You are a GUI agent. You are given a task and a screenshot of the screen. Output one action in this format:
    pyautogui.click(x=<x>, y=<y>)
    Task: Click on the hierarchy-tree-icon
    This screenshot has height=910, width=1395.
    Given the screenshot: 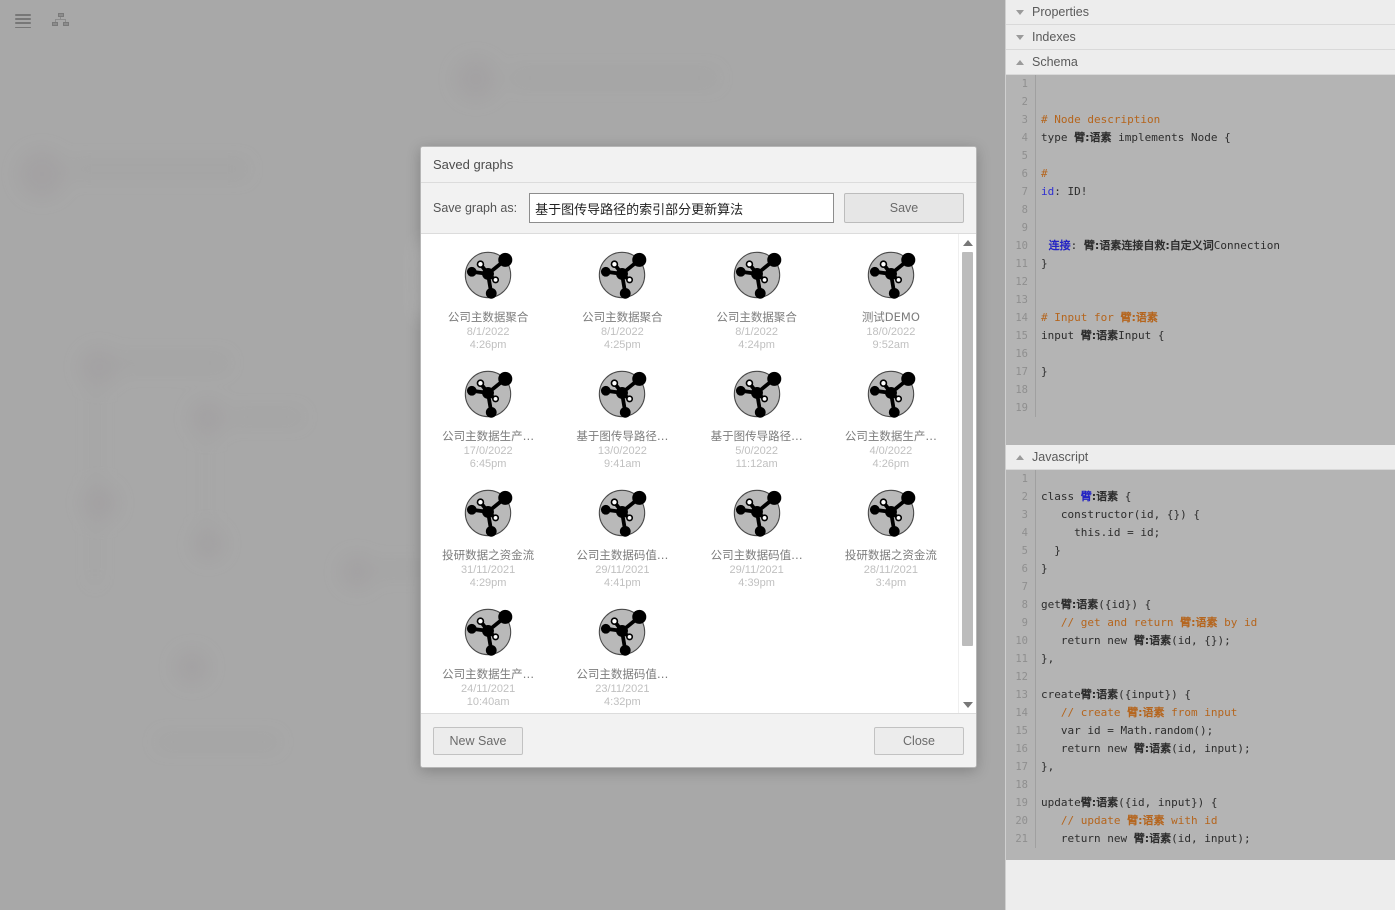 What is the action you would take?
    pyautogui.click(x=61, y=20)
    